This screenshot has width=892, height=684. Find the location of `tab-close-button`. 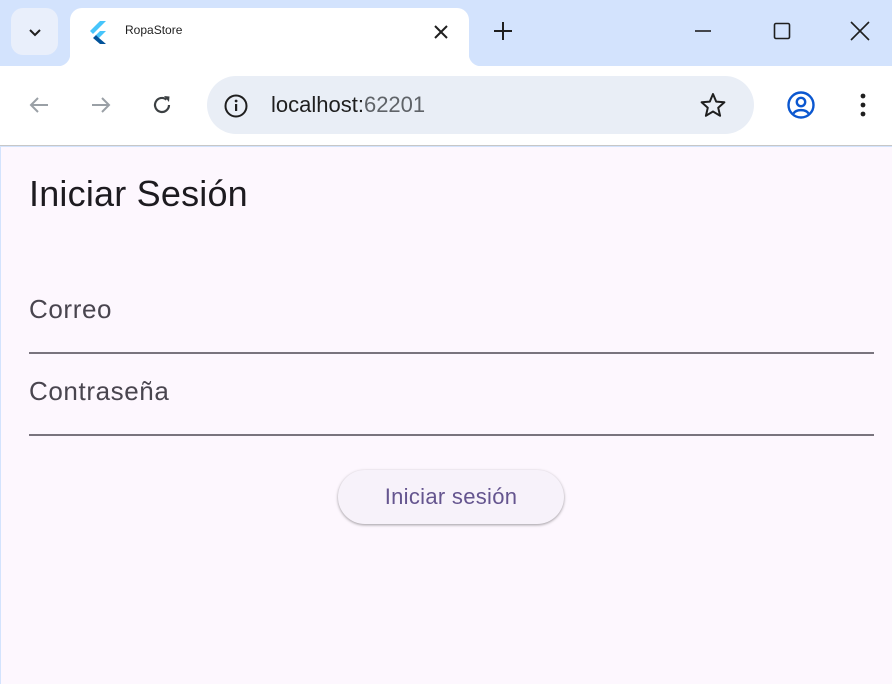

tab-close-button is located at coordinates (441, 32).